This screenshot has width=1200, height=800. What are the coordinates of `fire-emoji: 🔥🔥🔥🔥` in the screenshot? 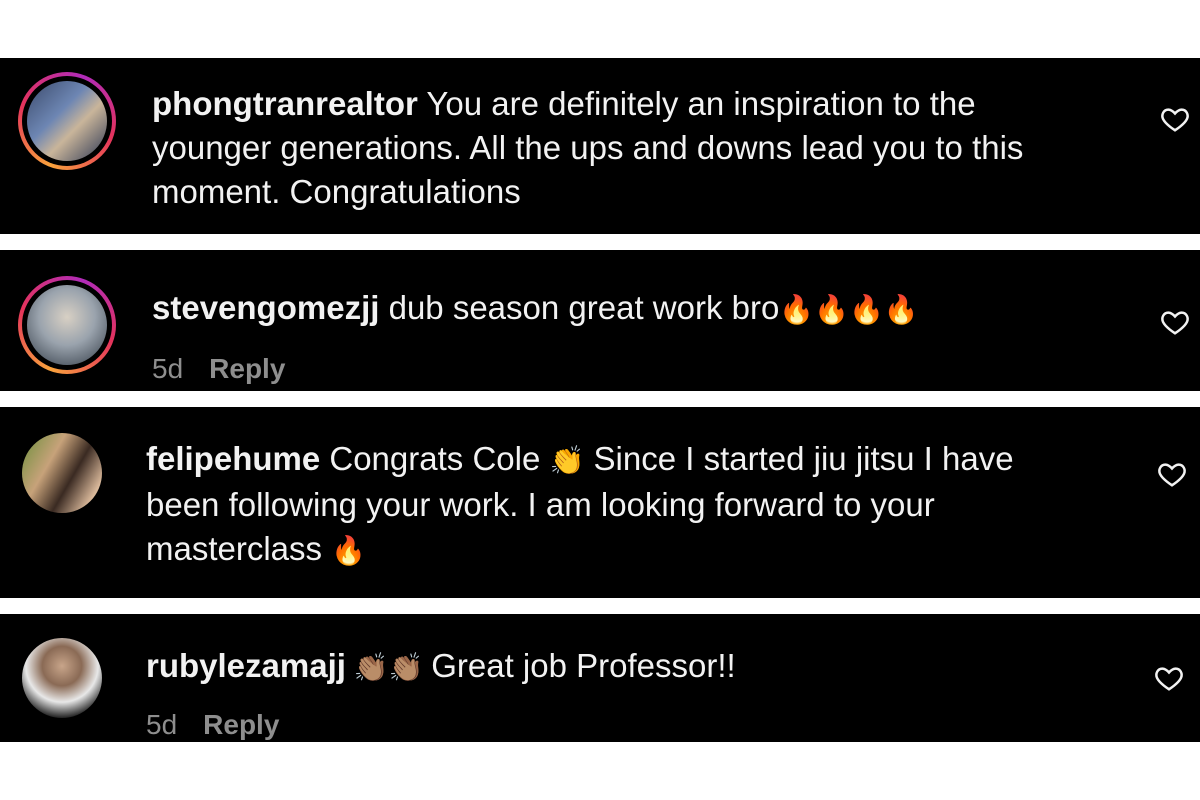 It's located at (849, 309).